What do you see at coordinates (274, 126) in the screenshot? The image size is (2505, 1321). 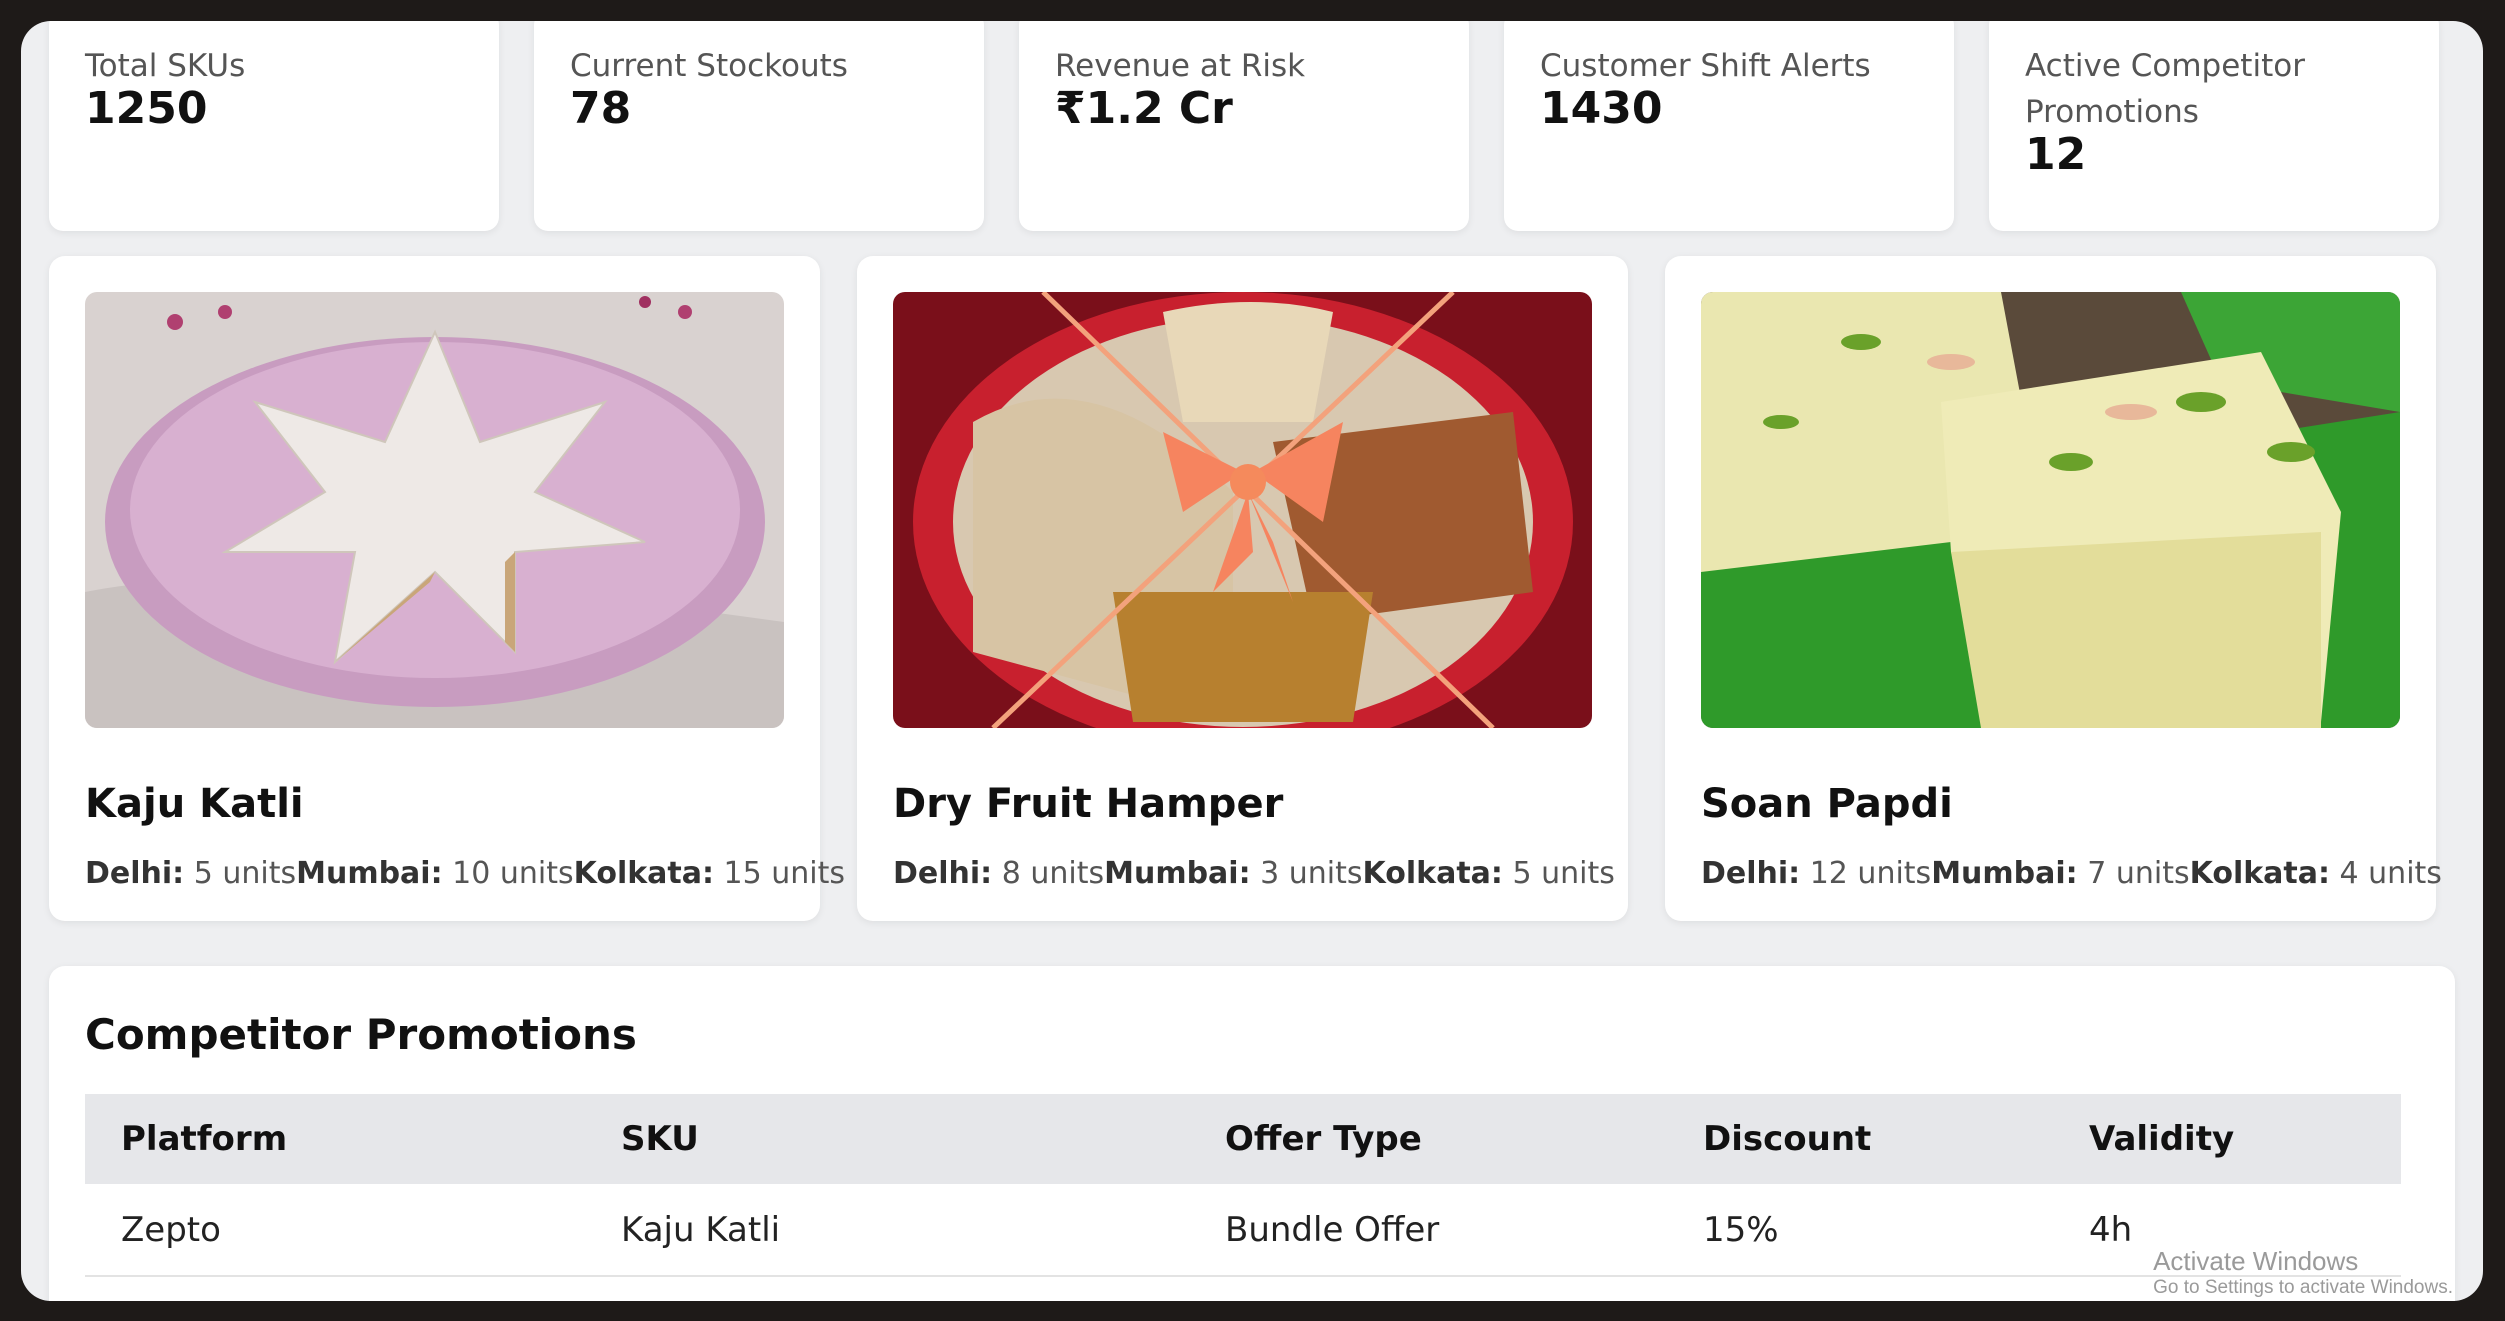 I see `kpi-card-total-skus: Total SKUs 1250` at bounding box center [274, 126].